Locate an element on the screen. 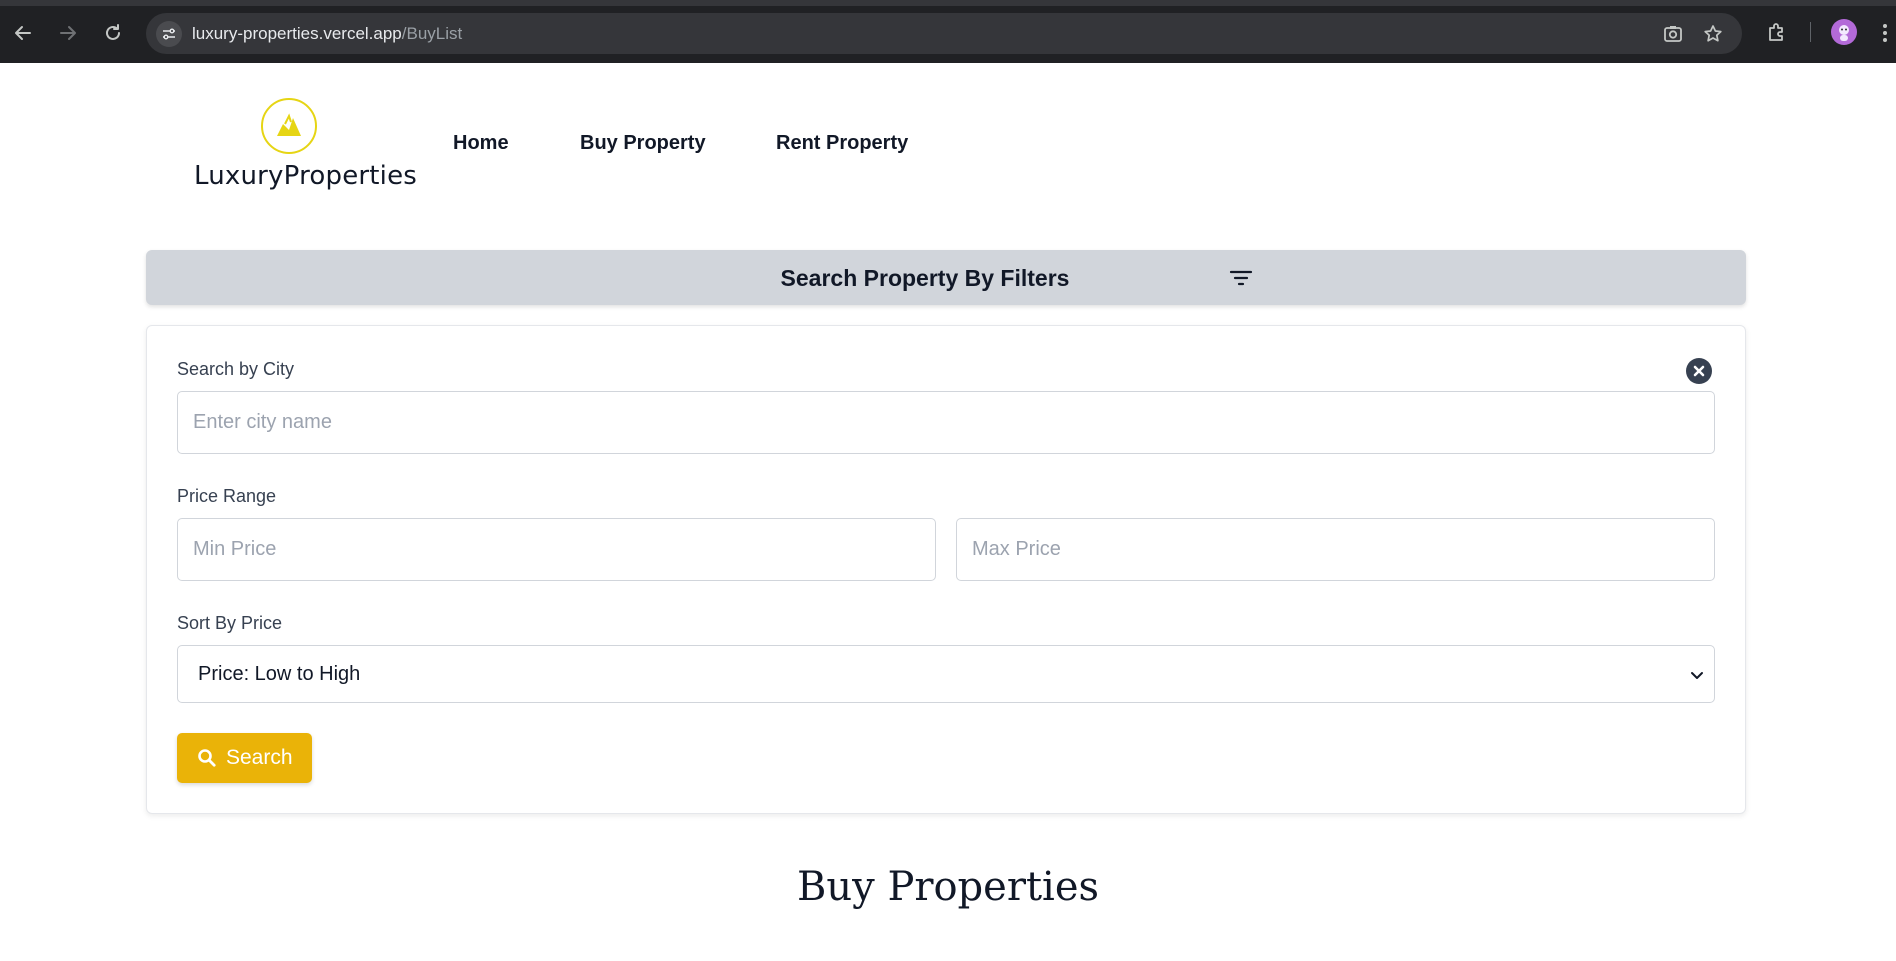 This screenshot has width=1896, height=961. url-path: /BuyList is located at coordinates (432, 33).